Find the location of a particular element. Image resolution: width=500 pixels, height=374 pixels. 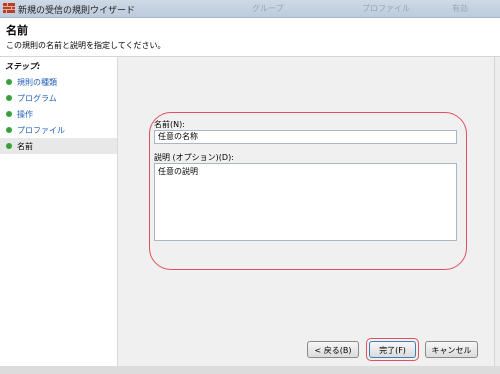

step-item-program: プログラム is located at coordinates (58, 98).